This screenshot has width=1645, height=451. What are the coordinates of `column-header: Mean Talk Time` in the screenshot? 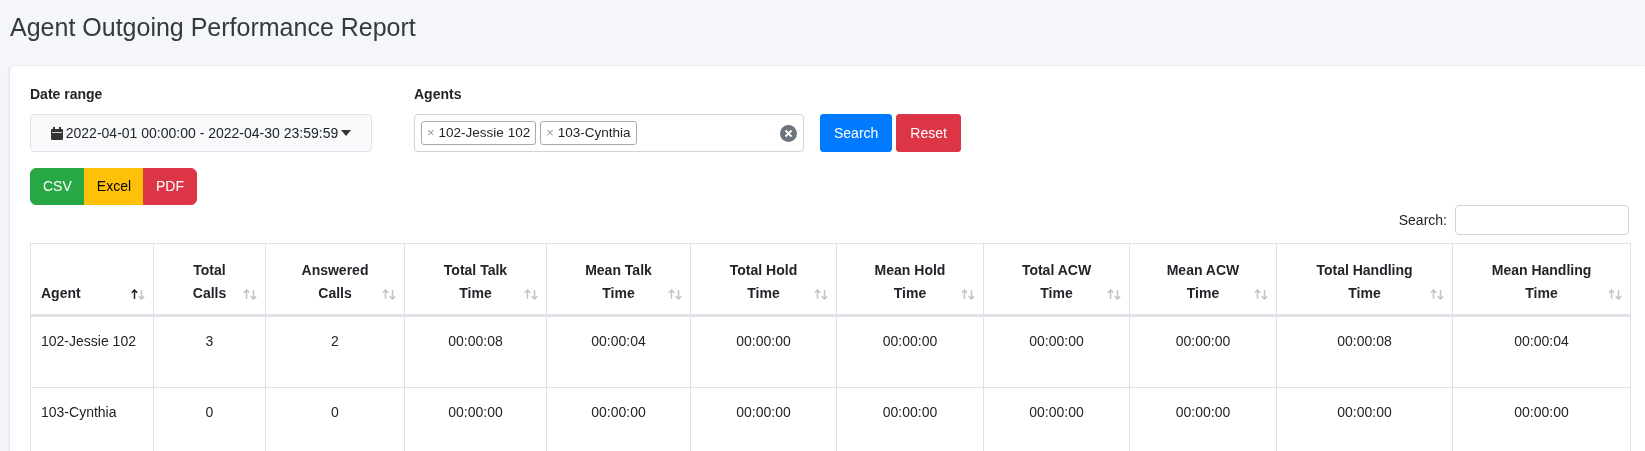 It's located at (618, 279).